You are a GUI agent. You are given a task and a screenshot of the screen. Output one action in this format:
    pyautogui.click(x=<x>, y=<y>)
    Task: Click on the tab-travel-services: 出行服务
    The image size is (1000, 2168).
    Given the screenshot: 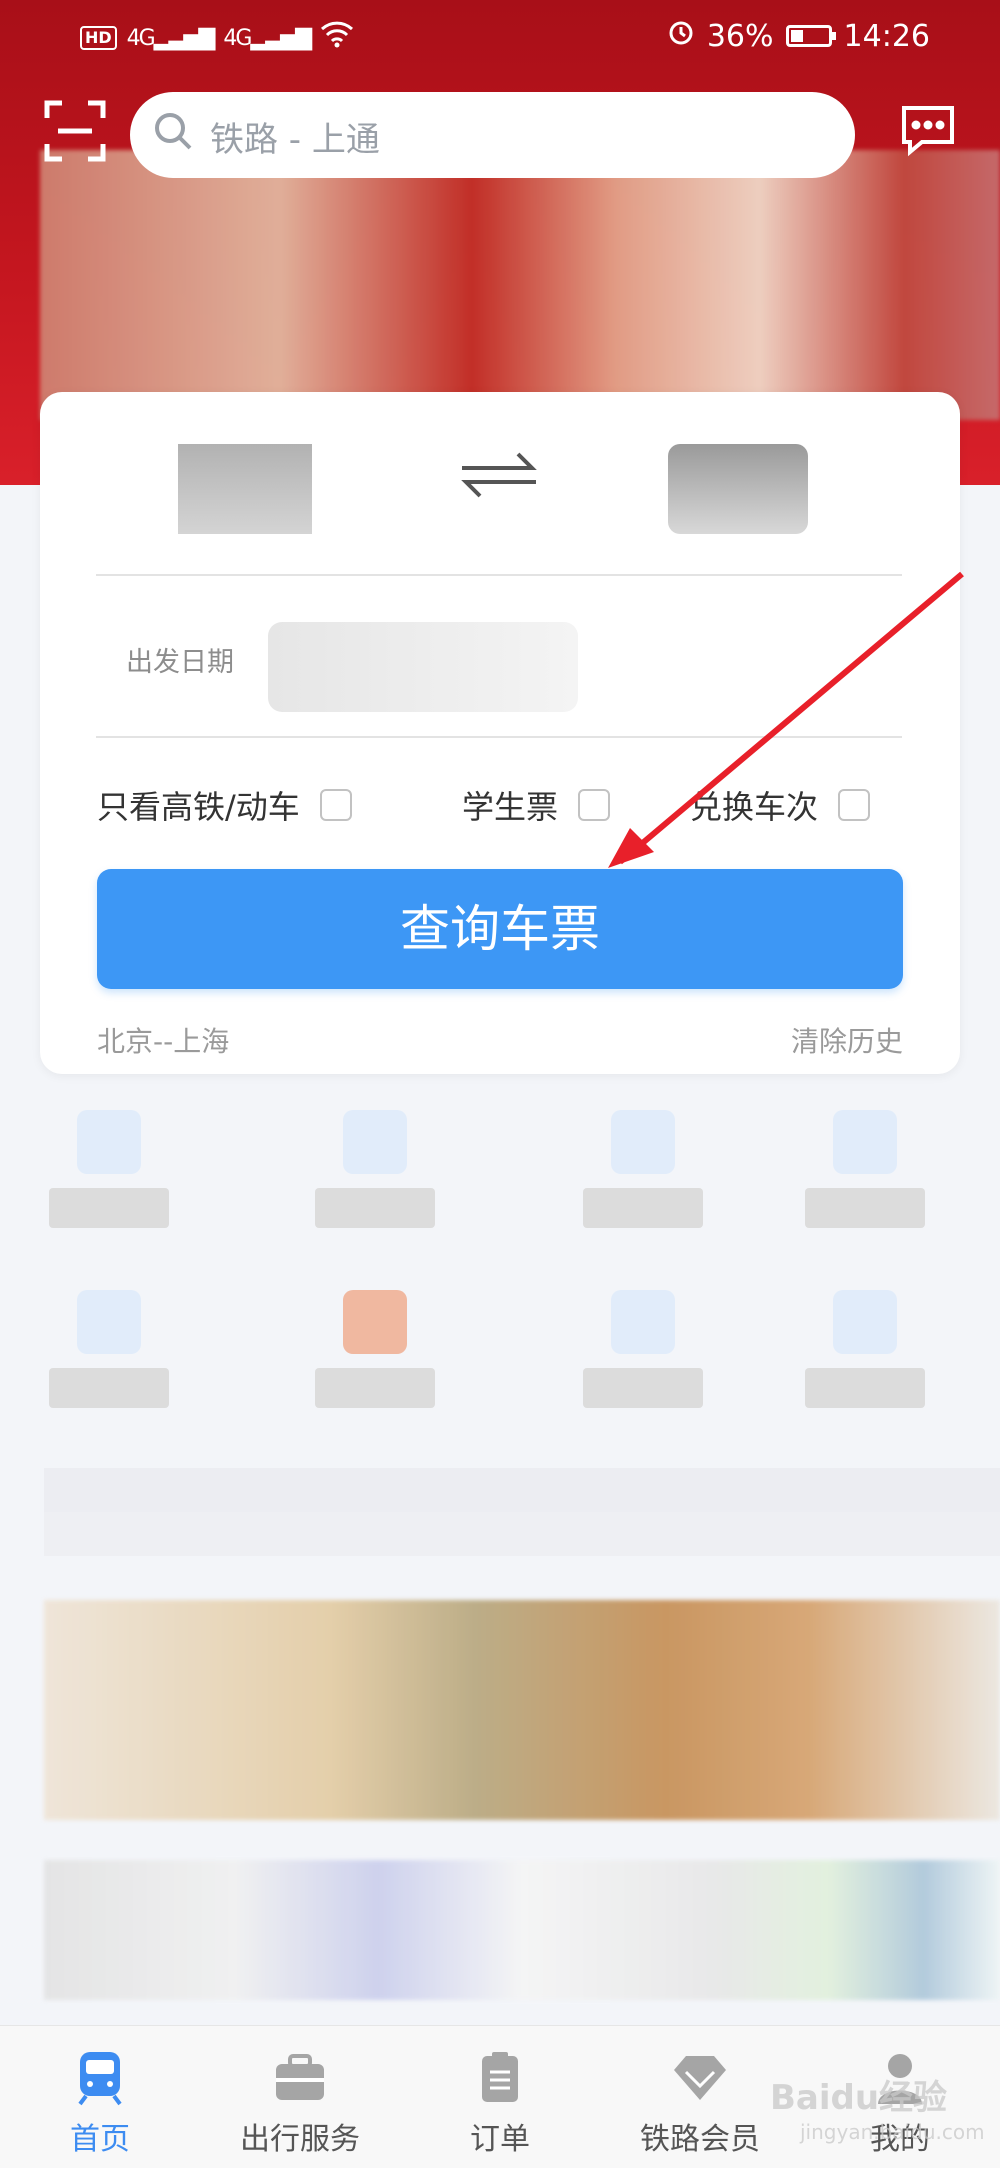 What is the action you would take?
    pyautogui.click(x=300, y=2097)
    